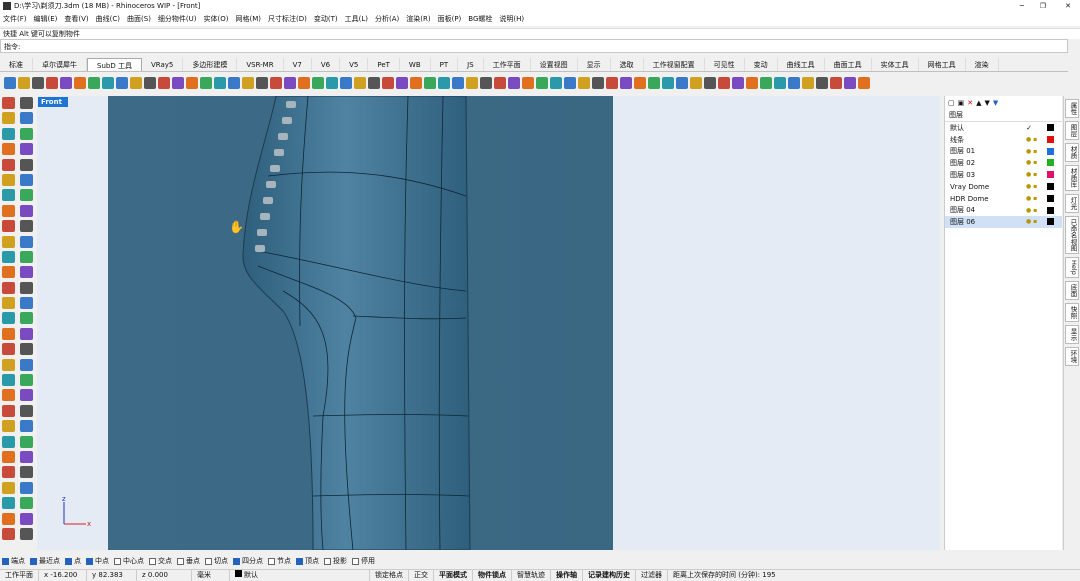 The width and height of the screenshot is (1080, 581). What do you see at coordinates (163, 64) in the screenshot?
I see `tab-3: VRay5` at bounding box center [163, 64].